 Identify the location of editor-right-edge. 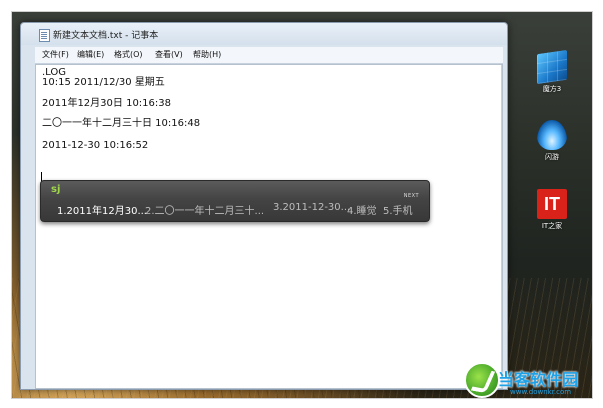
(501, 226).